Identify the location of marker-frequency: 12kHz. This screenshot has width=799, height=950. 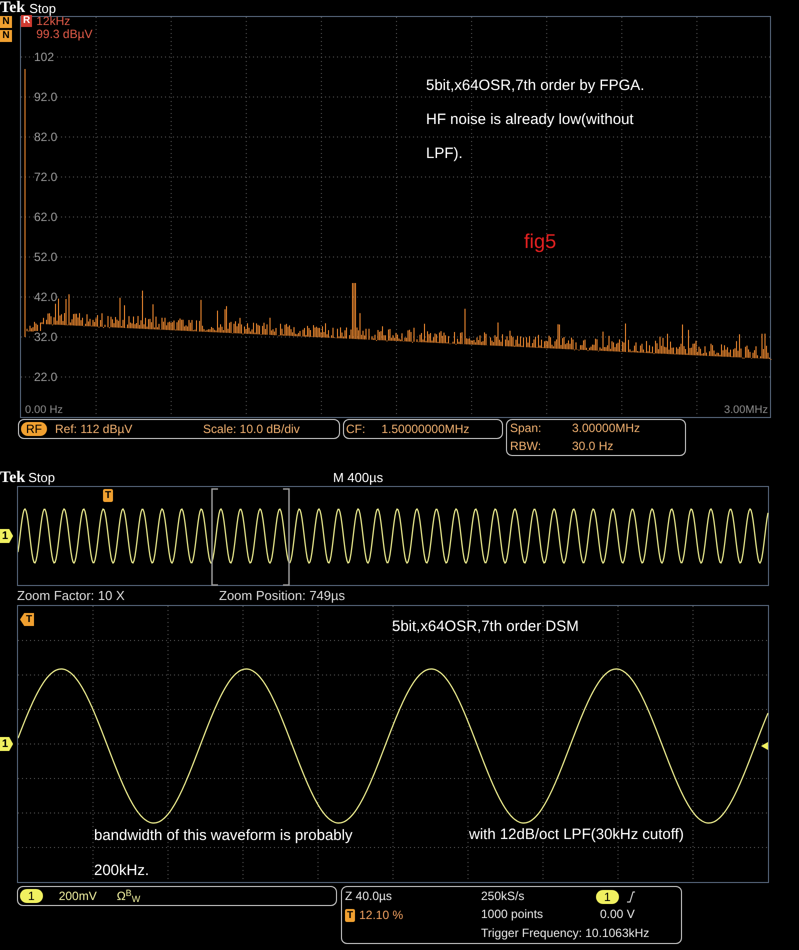
(54, 21).